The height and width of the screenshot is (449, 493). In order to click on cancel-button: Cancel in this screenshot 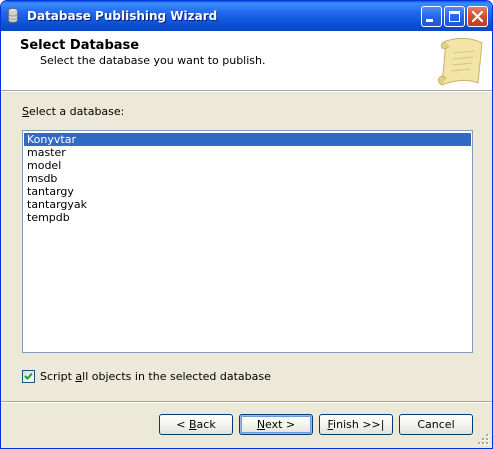, I will do `click(436, 424)`.